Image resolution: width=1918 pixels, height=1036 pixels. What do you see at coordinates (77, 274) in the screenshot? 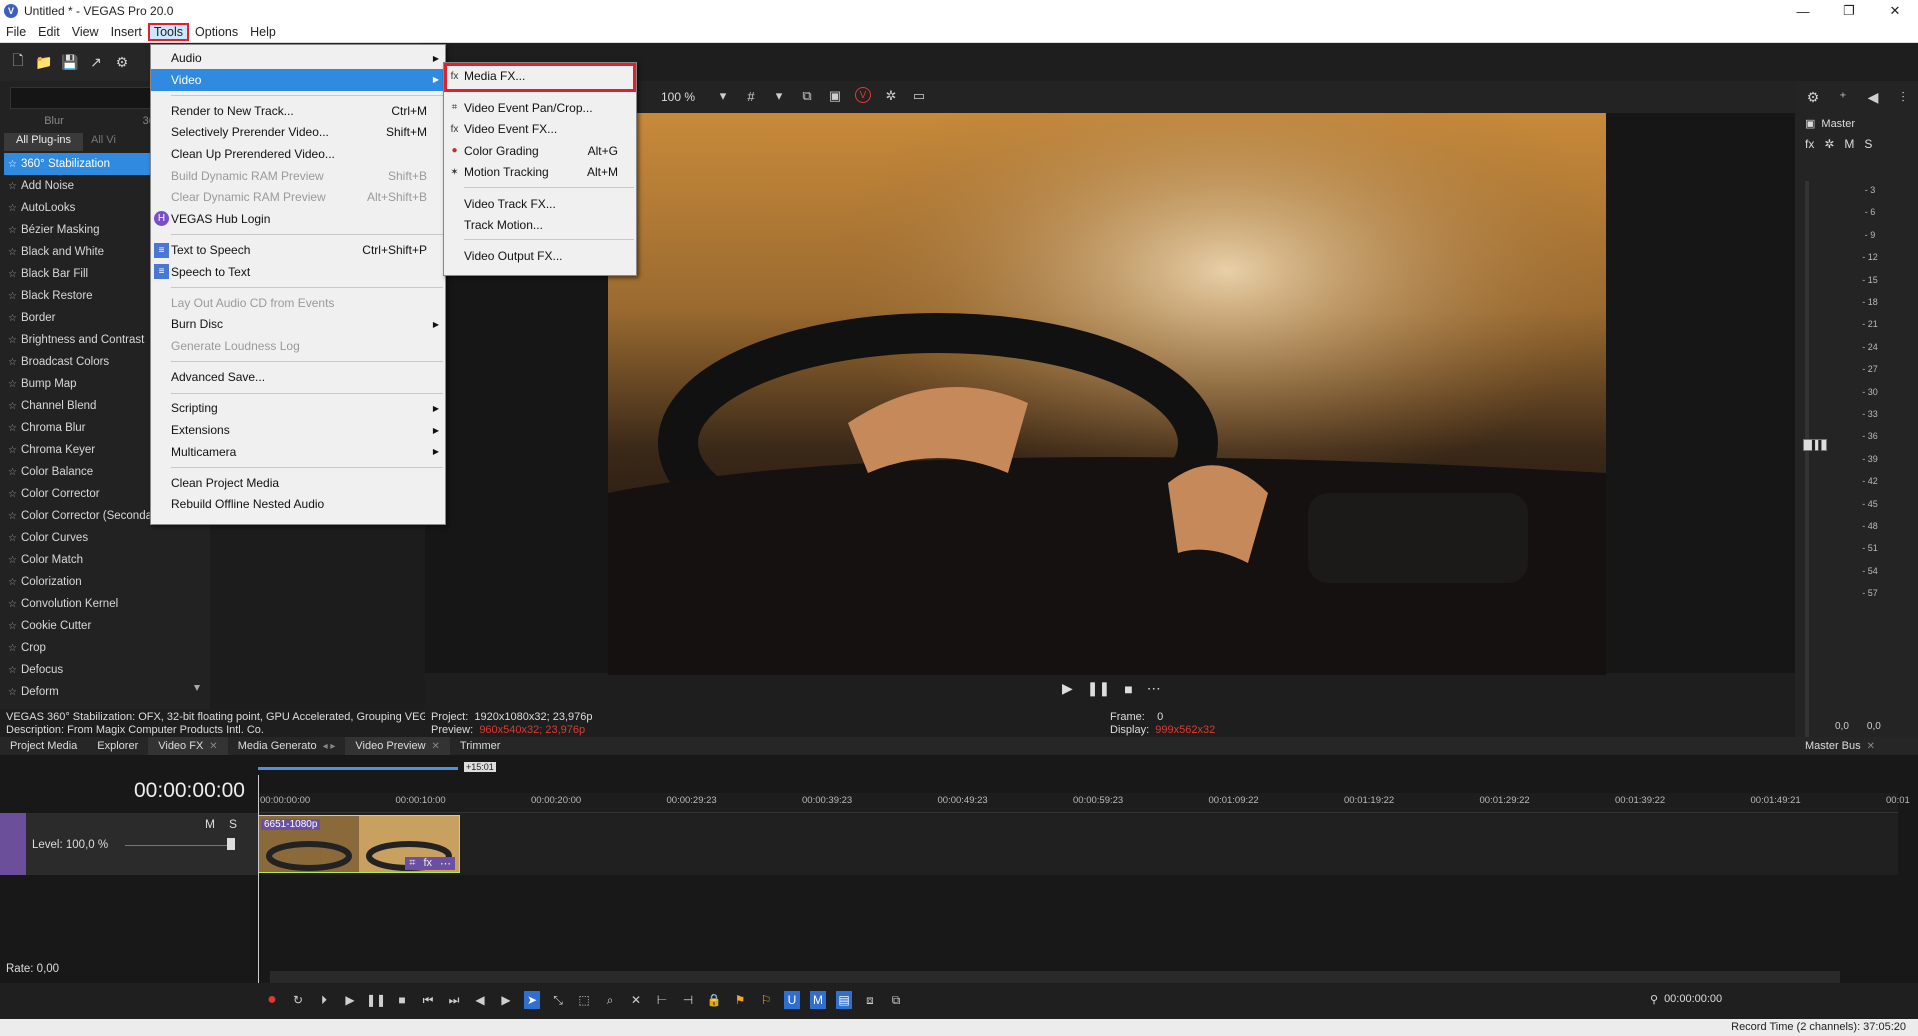
I see `plugin-item: ☆ Black Bar Fill` at bounding box center [77, 274].